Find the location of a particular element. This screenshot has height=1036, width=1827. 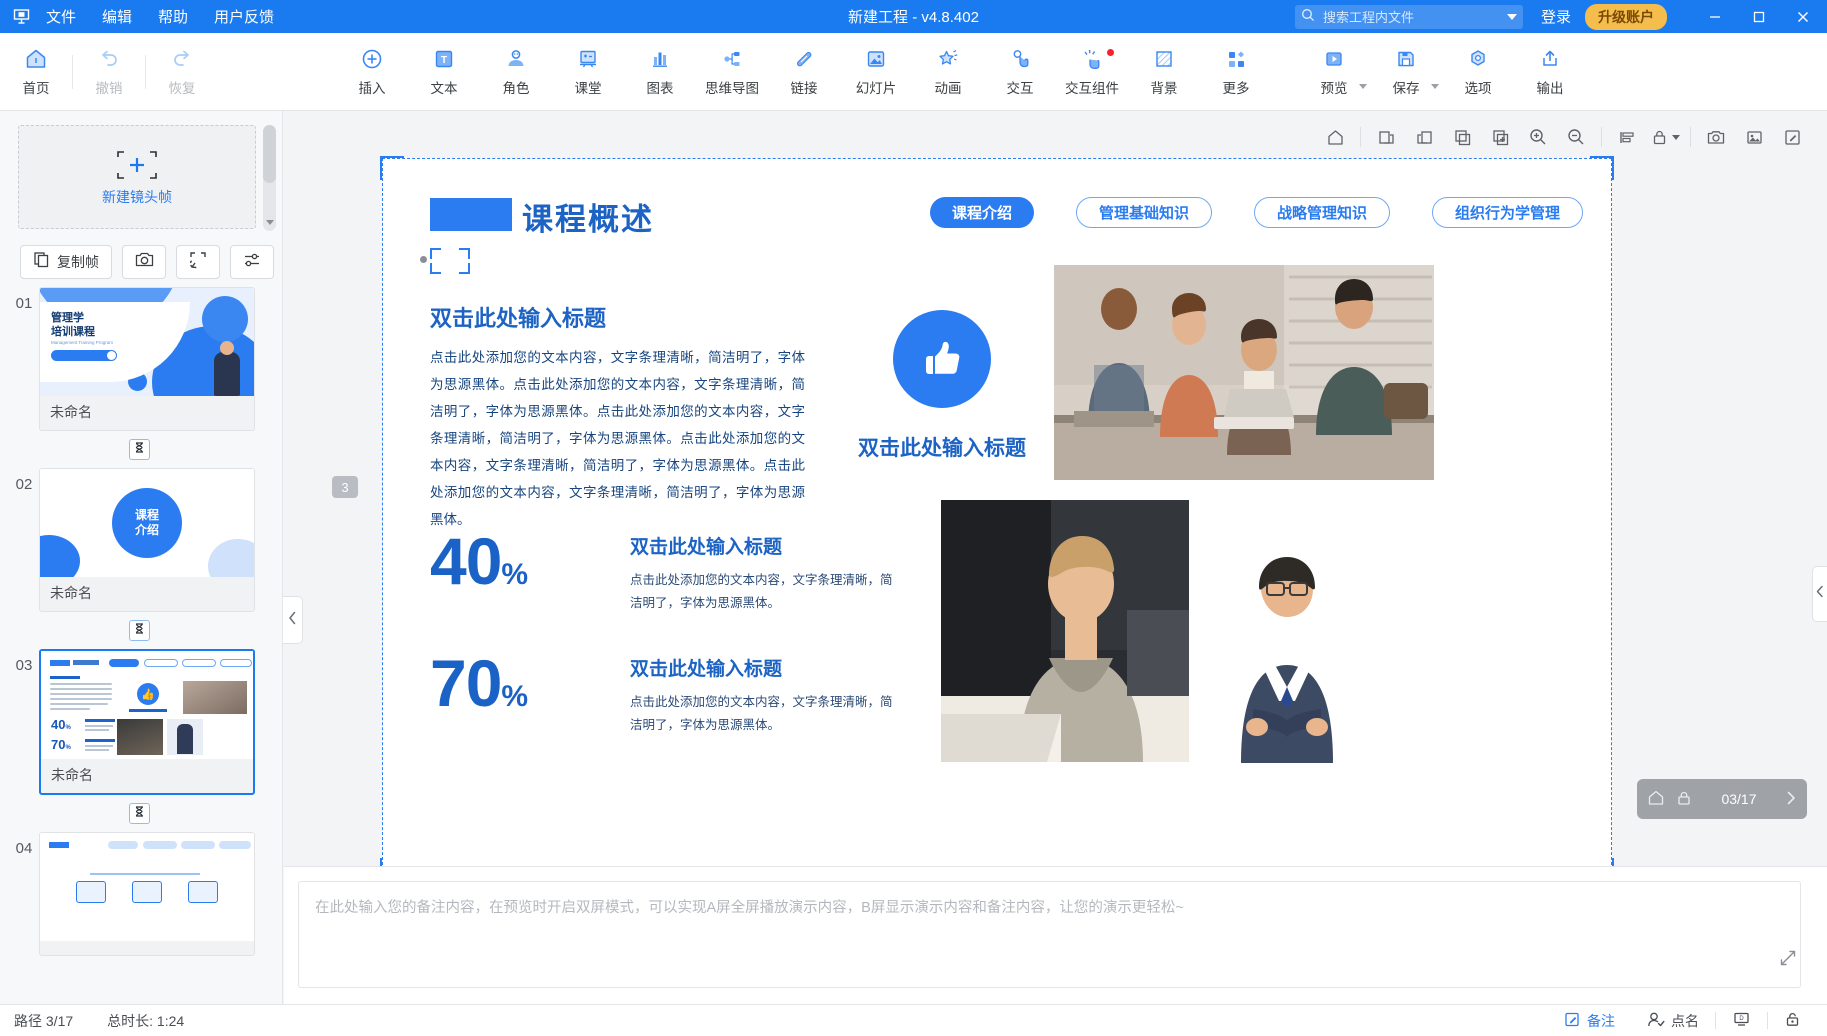

panel-scrollbar is located at coordinates (269, 178).